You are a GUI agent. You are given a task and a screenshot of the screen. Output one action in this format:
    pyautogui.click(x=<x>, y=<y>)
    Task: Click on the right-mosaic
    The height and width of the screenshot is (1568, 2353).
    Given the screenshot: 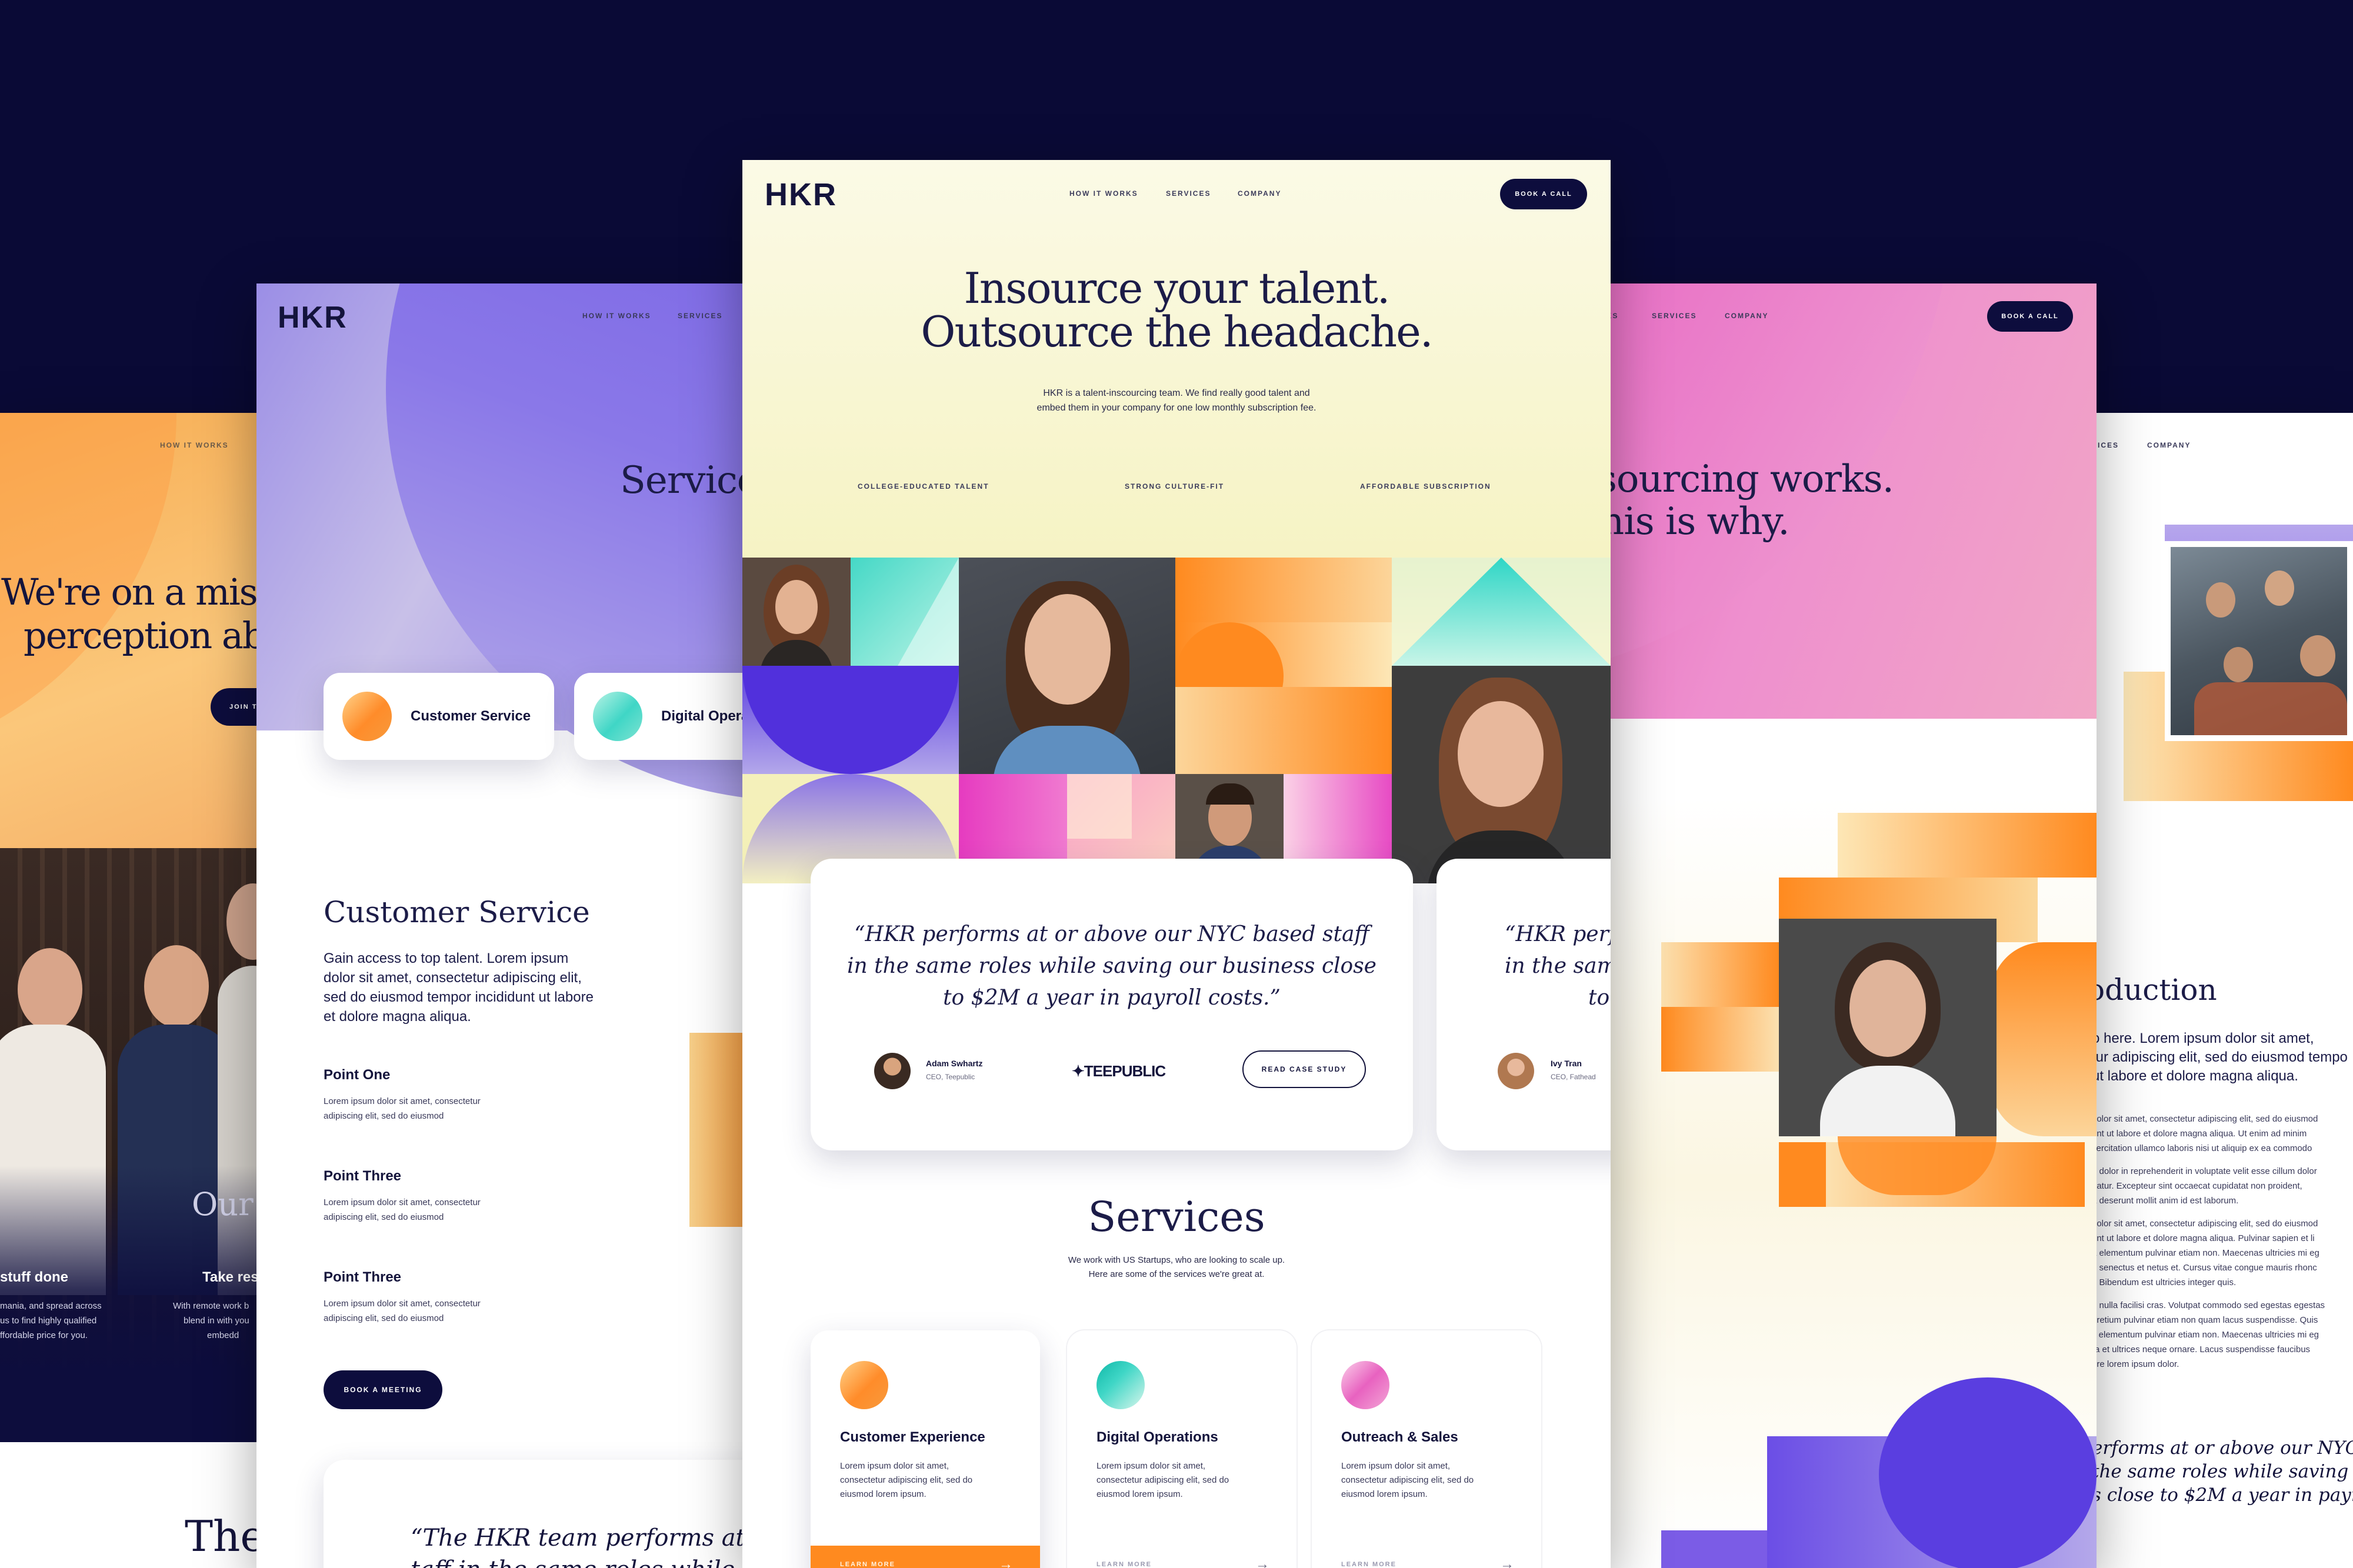 What is the action you would take?
    pyautogui.click(x=1879, y=1033)
    